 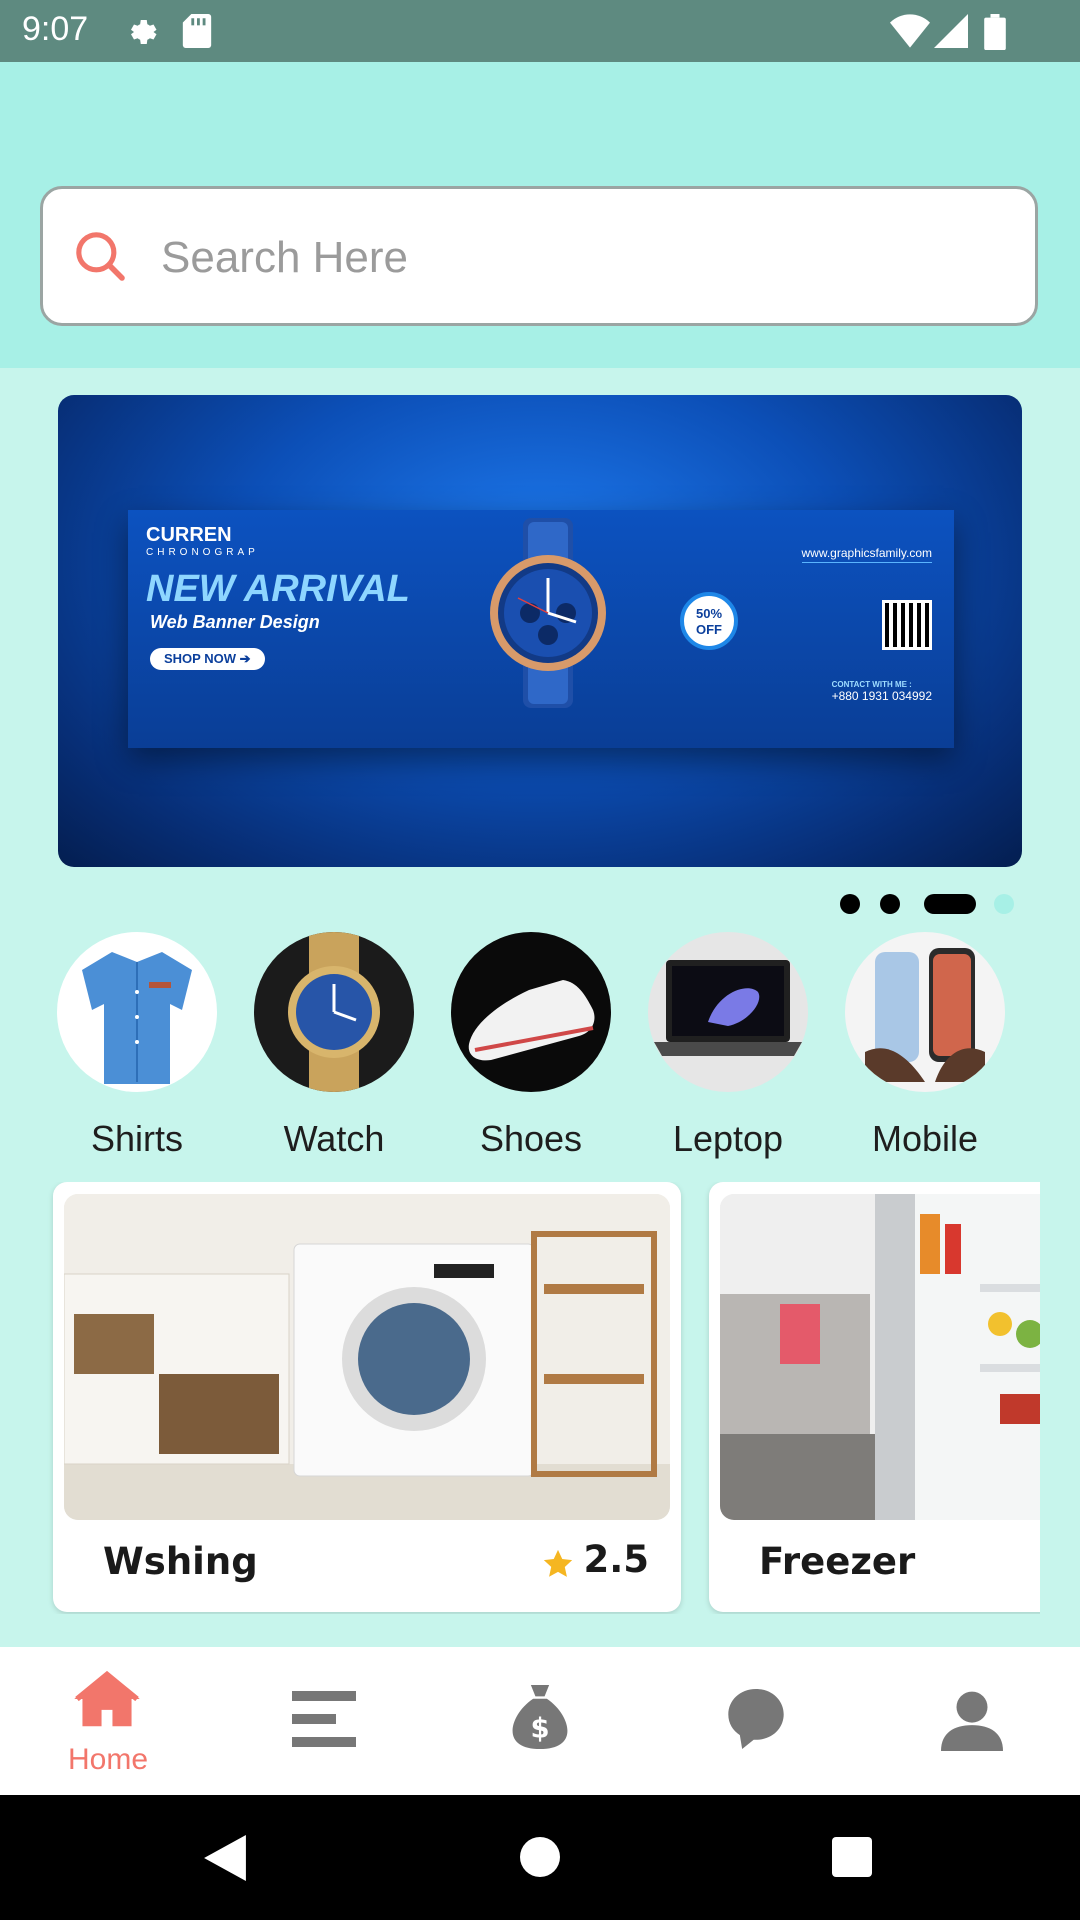 I want to click on category-watch: Watch, so click(x=334, y=1046).